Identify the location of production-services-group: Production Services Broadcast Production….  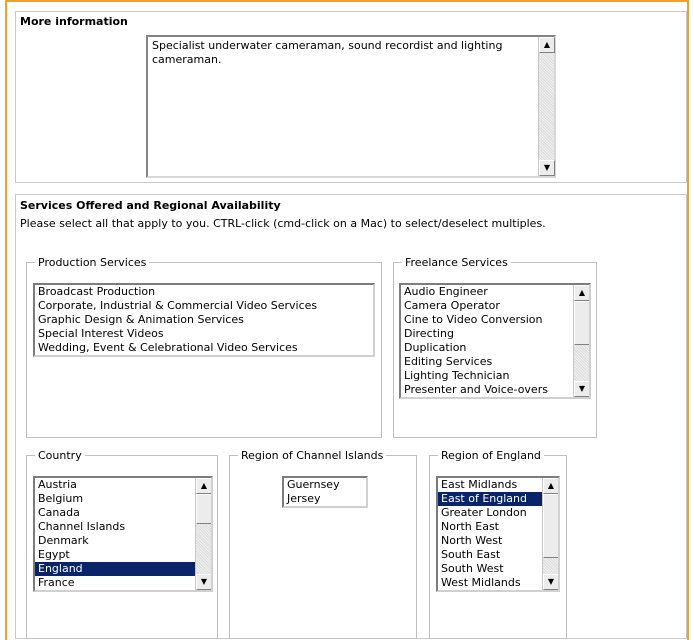
(204, 347).